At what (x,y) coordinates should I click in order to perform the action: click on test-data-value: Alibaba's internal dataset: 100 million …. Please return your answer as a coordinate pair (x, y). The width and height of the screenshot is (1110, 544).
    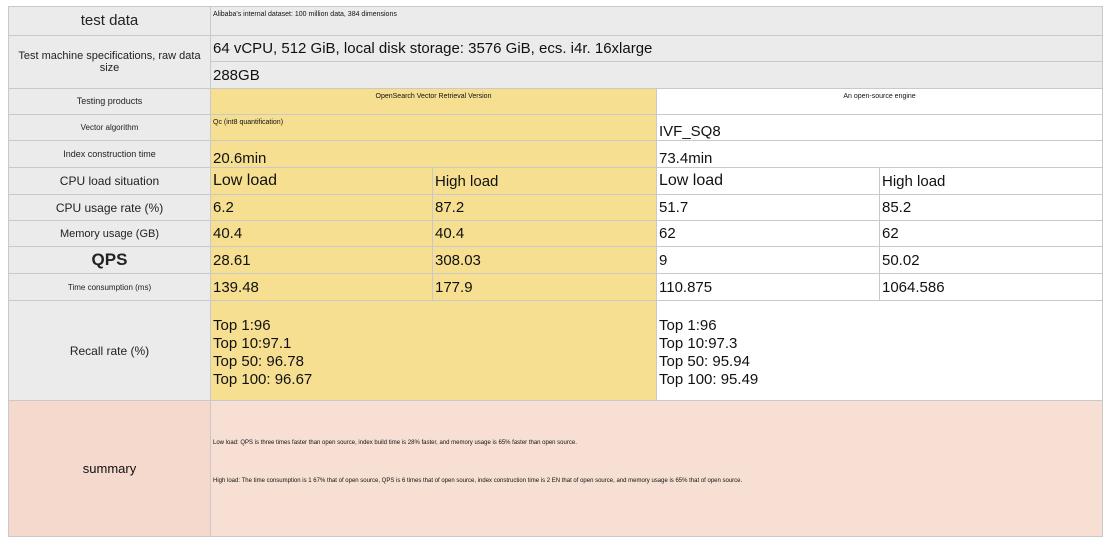
    Looking at the image, I should click on (656, 21).